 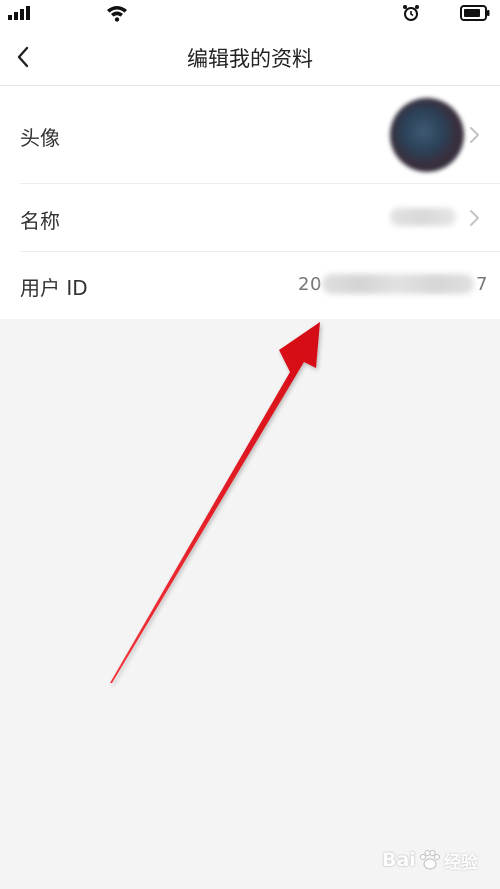 I want to click on page-title: 编辑我的资料, so click(x=250, y=59).